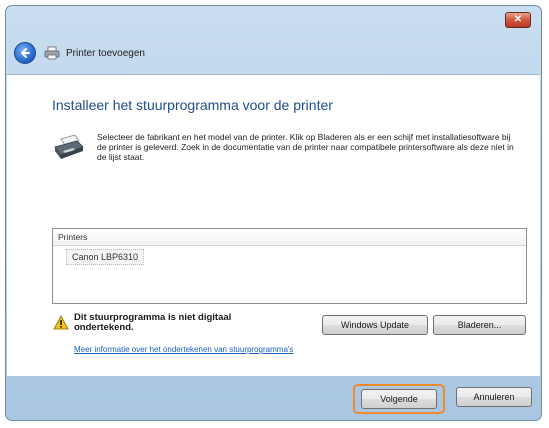 This screenshot has width=549, height=428. I want to click on windows-update-button: Windows Update, so click(375, 325).